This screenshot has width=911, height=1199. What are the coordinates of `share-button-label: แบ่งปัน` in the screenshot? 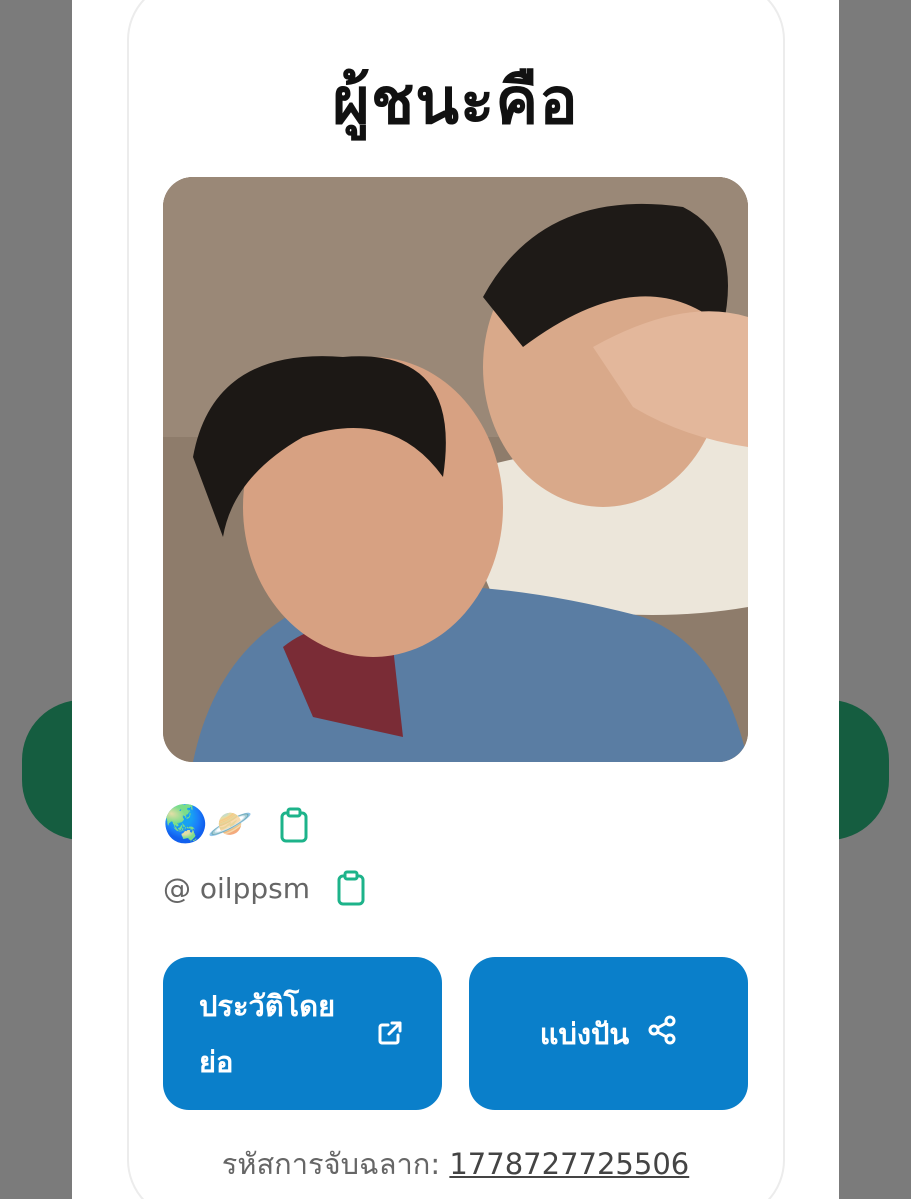 It's located at (584, 1033).